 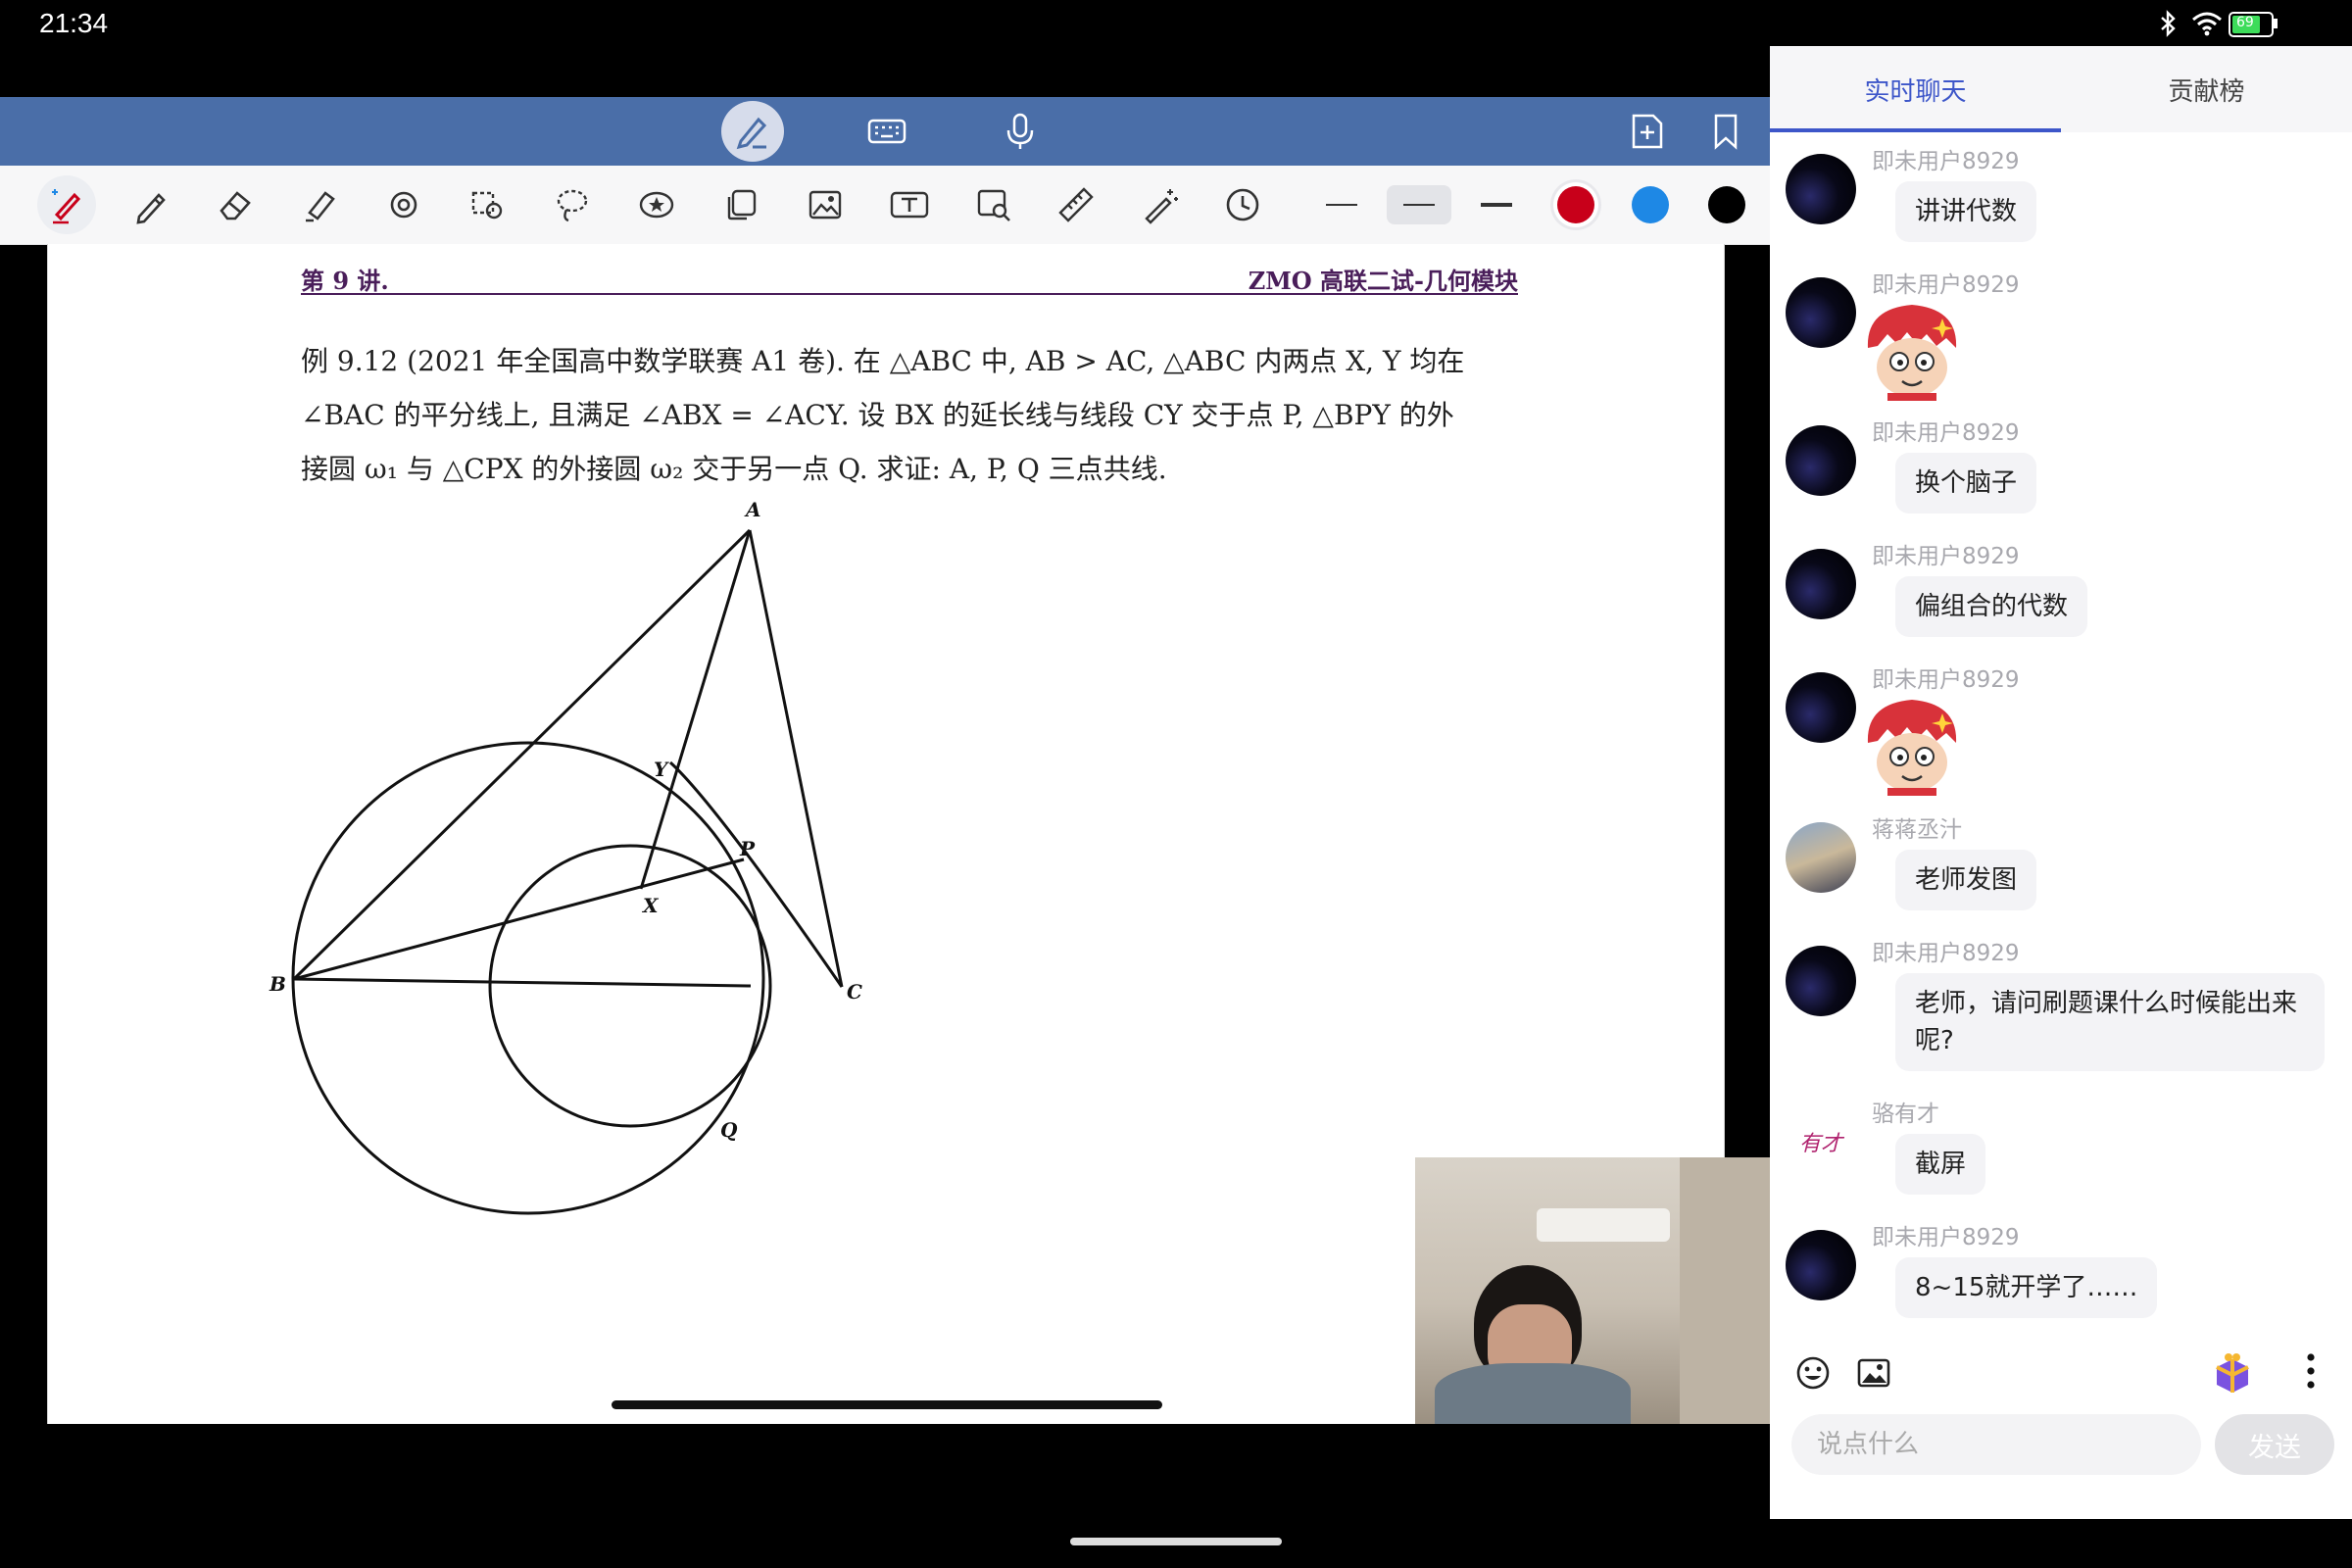 I want to click on label-P: P, so click(x=747, y=848).